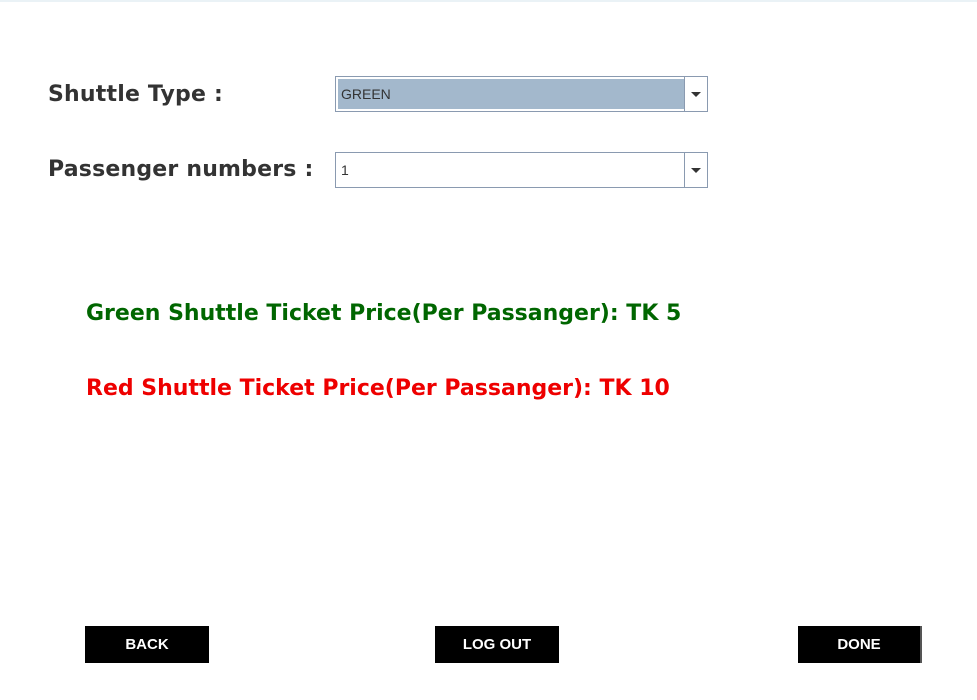 This screenshot has height=700, width=977. I want to click on window-top-border, so click(488, 1).